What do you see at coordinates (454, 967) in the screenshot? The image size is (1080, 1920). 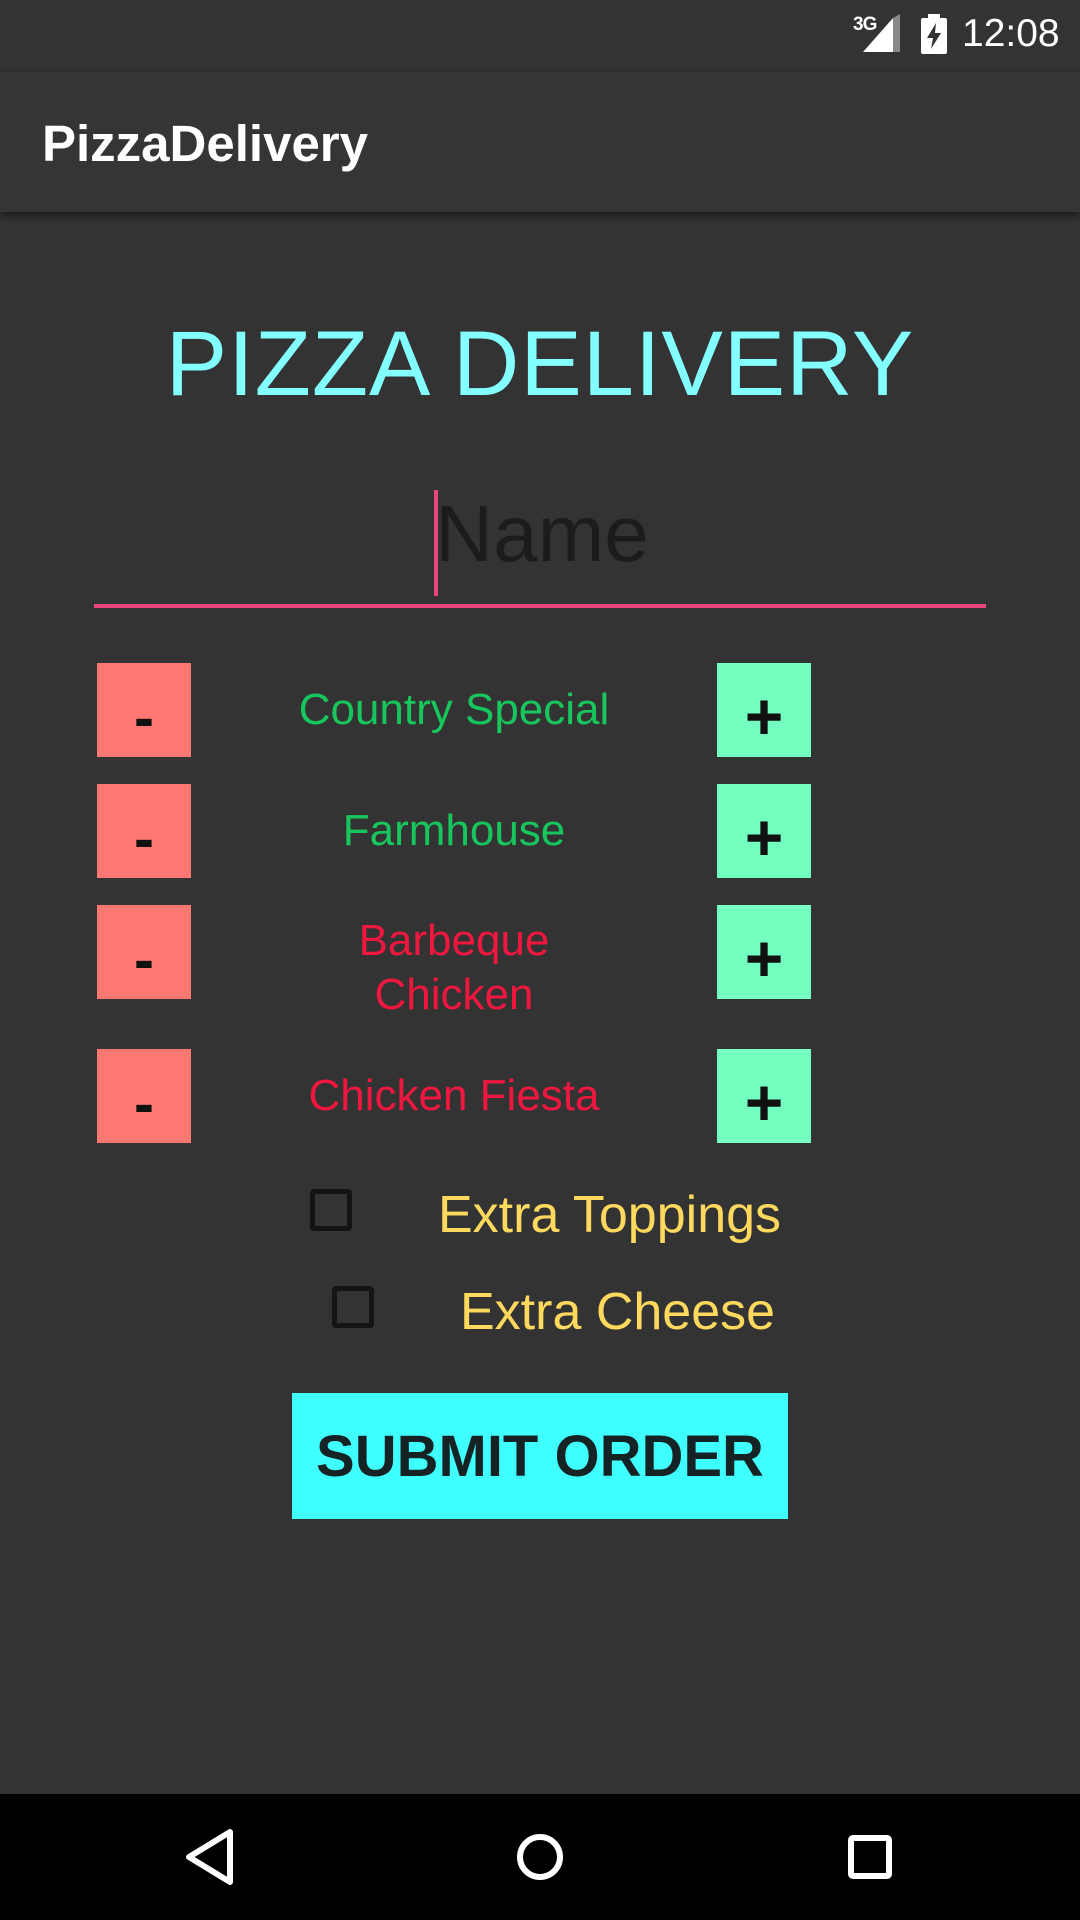 I see `pizza-name-barbeque-chicken: Barbeque Chicken` at bounding box center [454, 967].